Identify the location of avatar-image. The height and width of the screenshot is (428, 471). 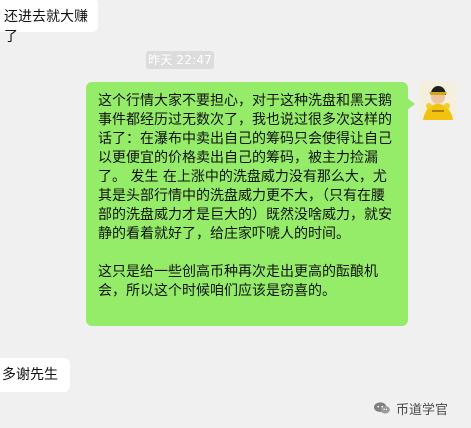
(438, 101).